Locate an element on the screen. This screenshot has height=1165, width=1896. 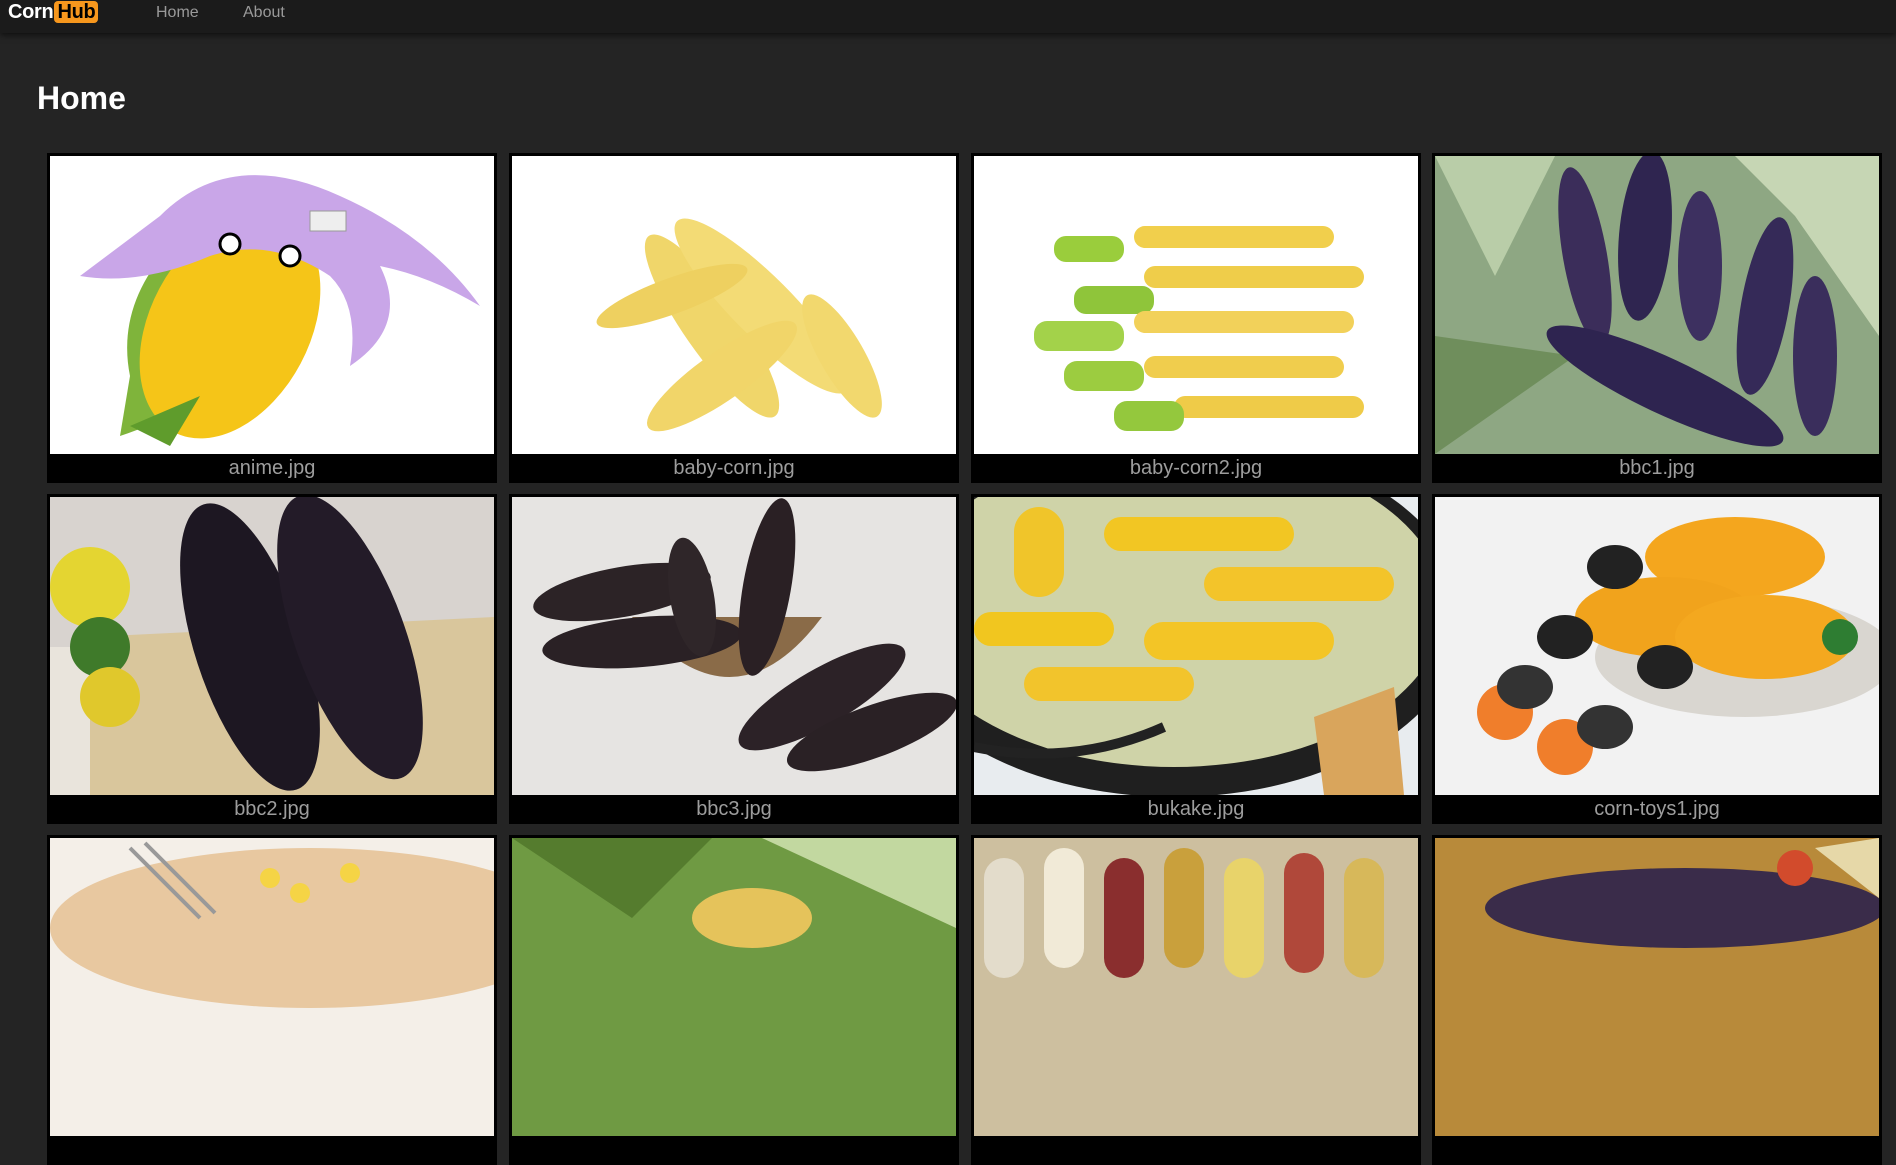
gallery-card: baby-corn.jpg is located at coordinates (734, 318).